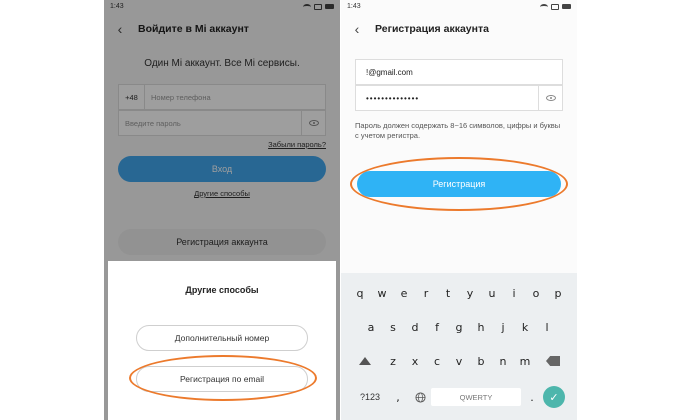  What do you see at coordinates (492, 293) in the screenshot?
I see `key-u: u` at bounding box center [492, 293].